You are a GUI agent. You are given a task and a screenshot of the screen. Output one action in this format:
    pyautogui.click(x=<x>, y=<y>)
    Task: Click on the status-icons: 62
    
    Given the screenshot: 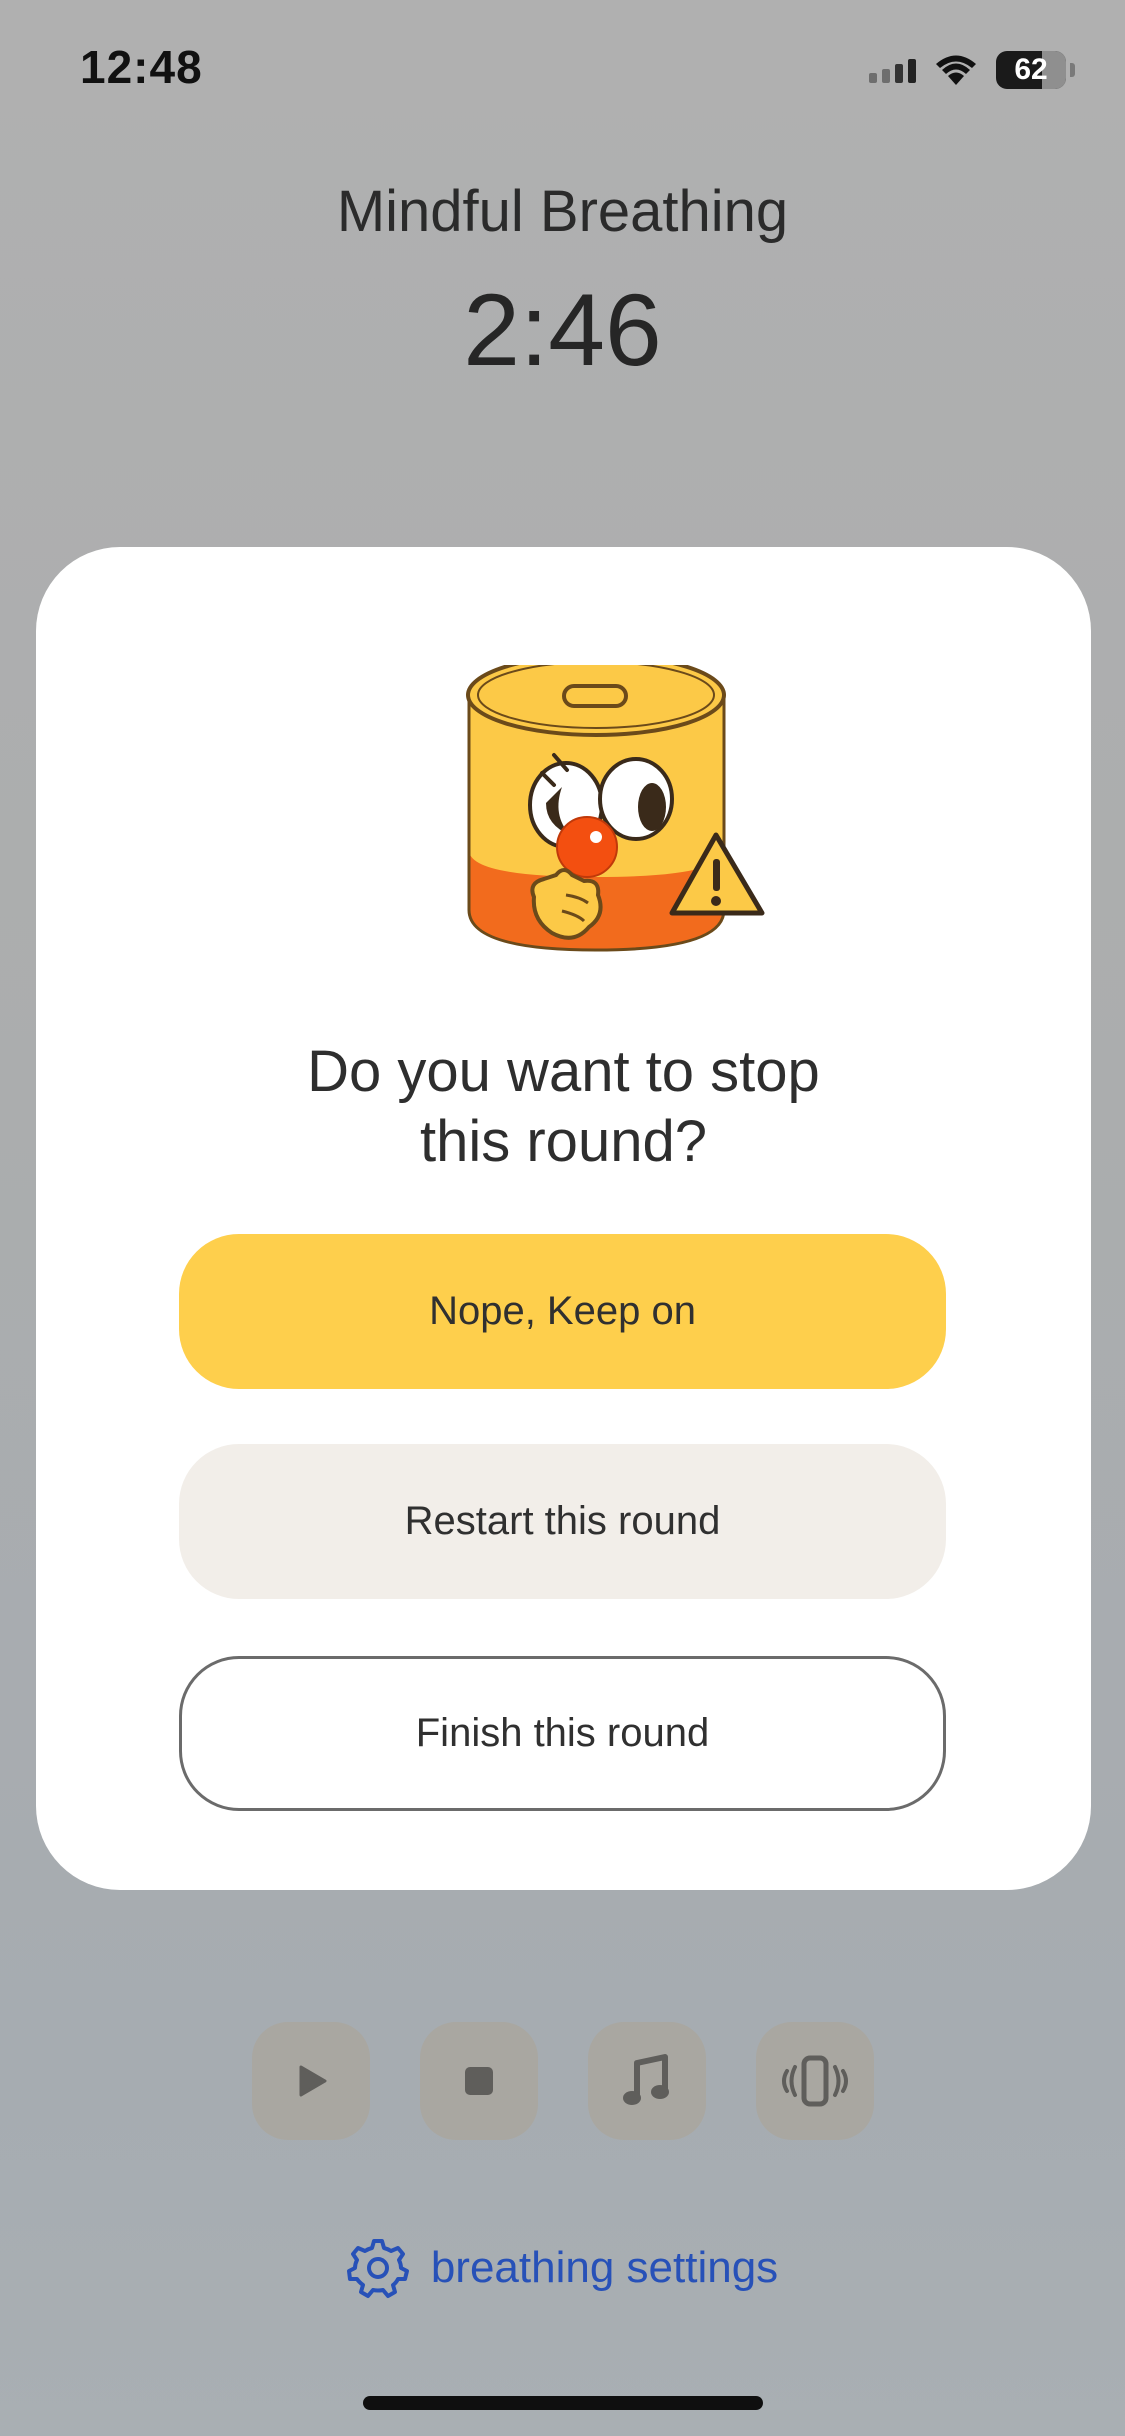 What is the action you would take?
    pyautogui.click(x=972, y=70)
    